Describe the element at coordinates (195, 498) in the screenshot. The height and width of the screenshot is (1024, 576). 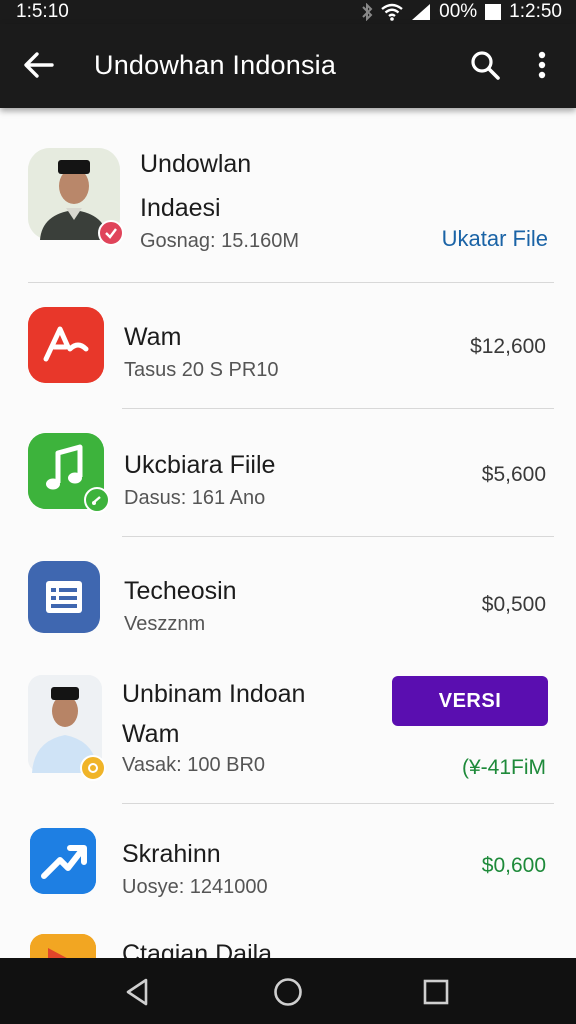
I see `item-subtitle: Dasus: 161 Ano` at that location.